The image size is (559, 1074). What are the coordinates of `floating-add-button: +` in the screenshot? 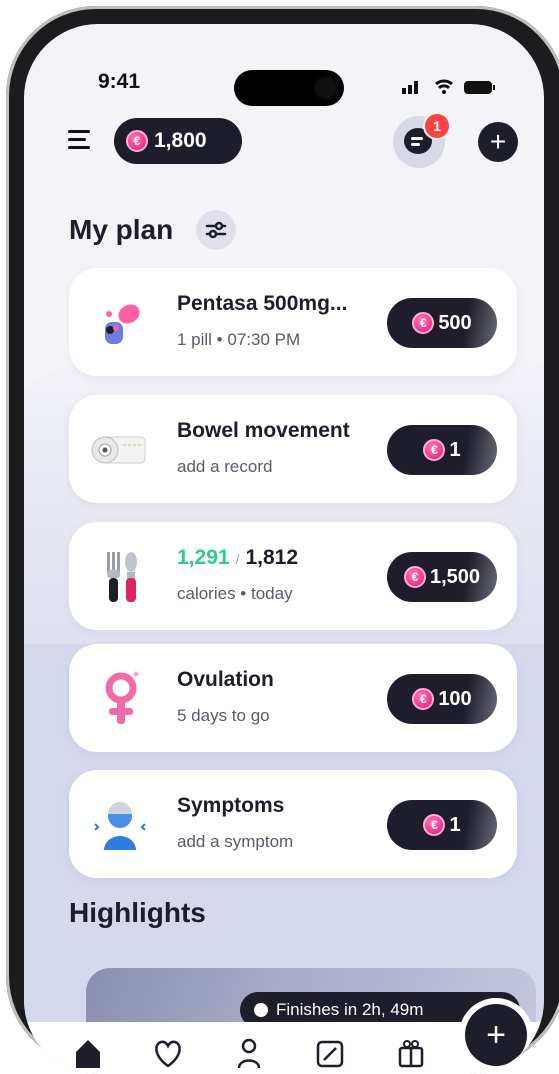 It's located at (496, 1035).